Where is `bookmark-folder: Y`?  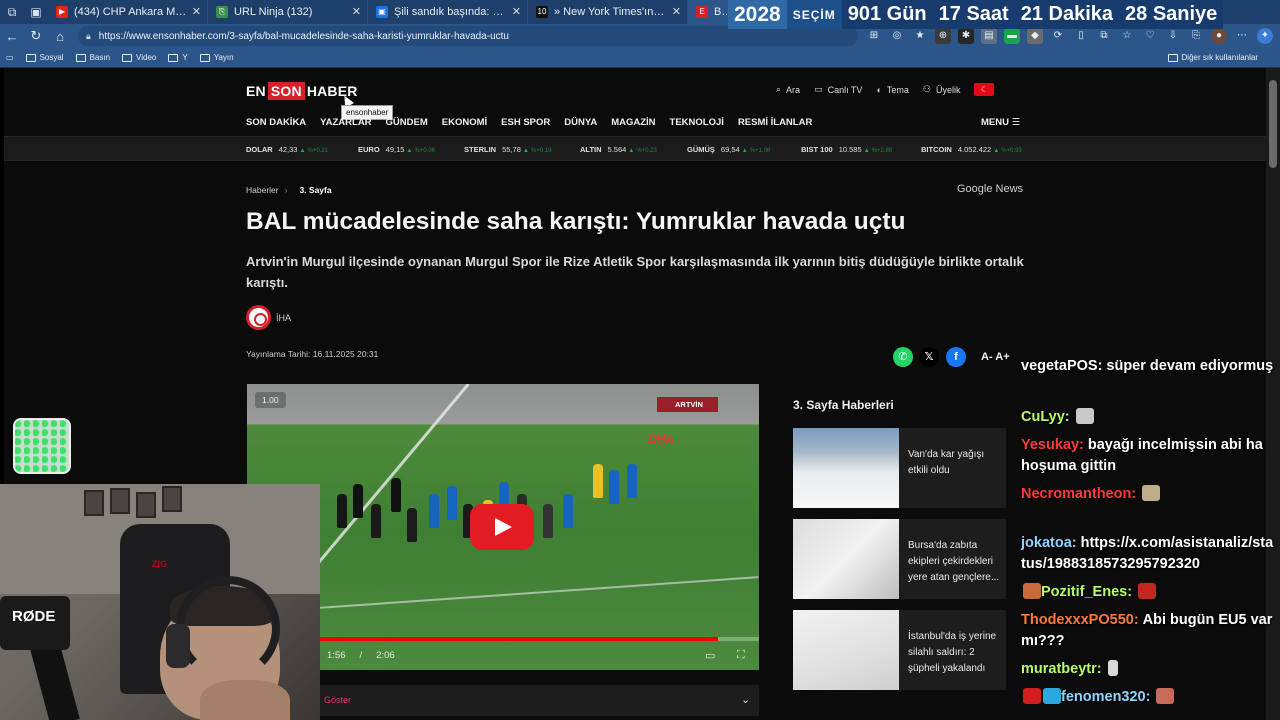
bookmark-folder: Y is located at coordinates (178, 57).